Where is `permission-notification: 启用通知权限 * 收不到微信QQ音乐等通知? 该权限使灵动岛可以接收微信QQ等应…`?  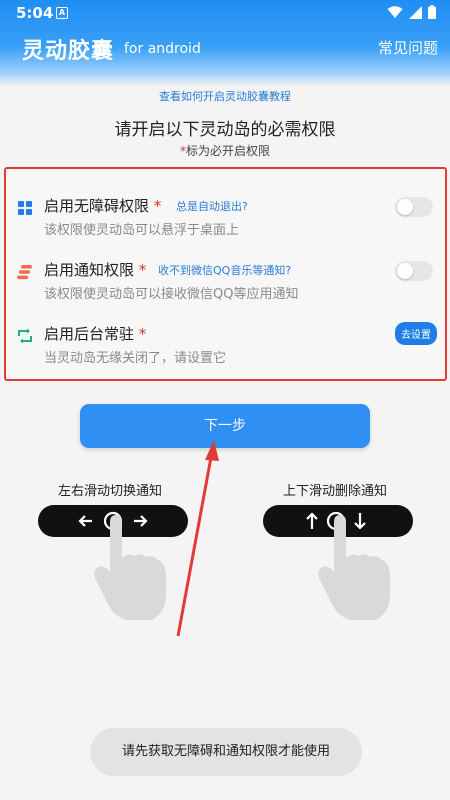
permission-notification: 启用通知权限 * 收不到微信QQ音乐等通知? 该权限使灵动岛可以接收微信QQ等应… is located at coordinates (225, 287).